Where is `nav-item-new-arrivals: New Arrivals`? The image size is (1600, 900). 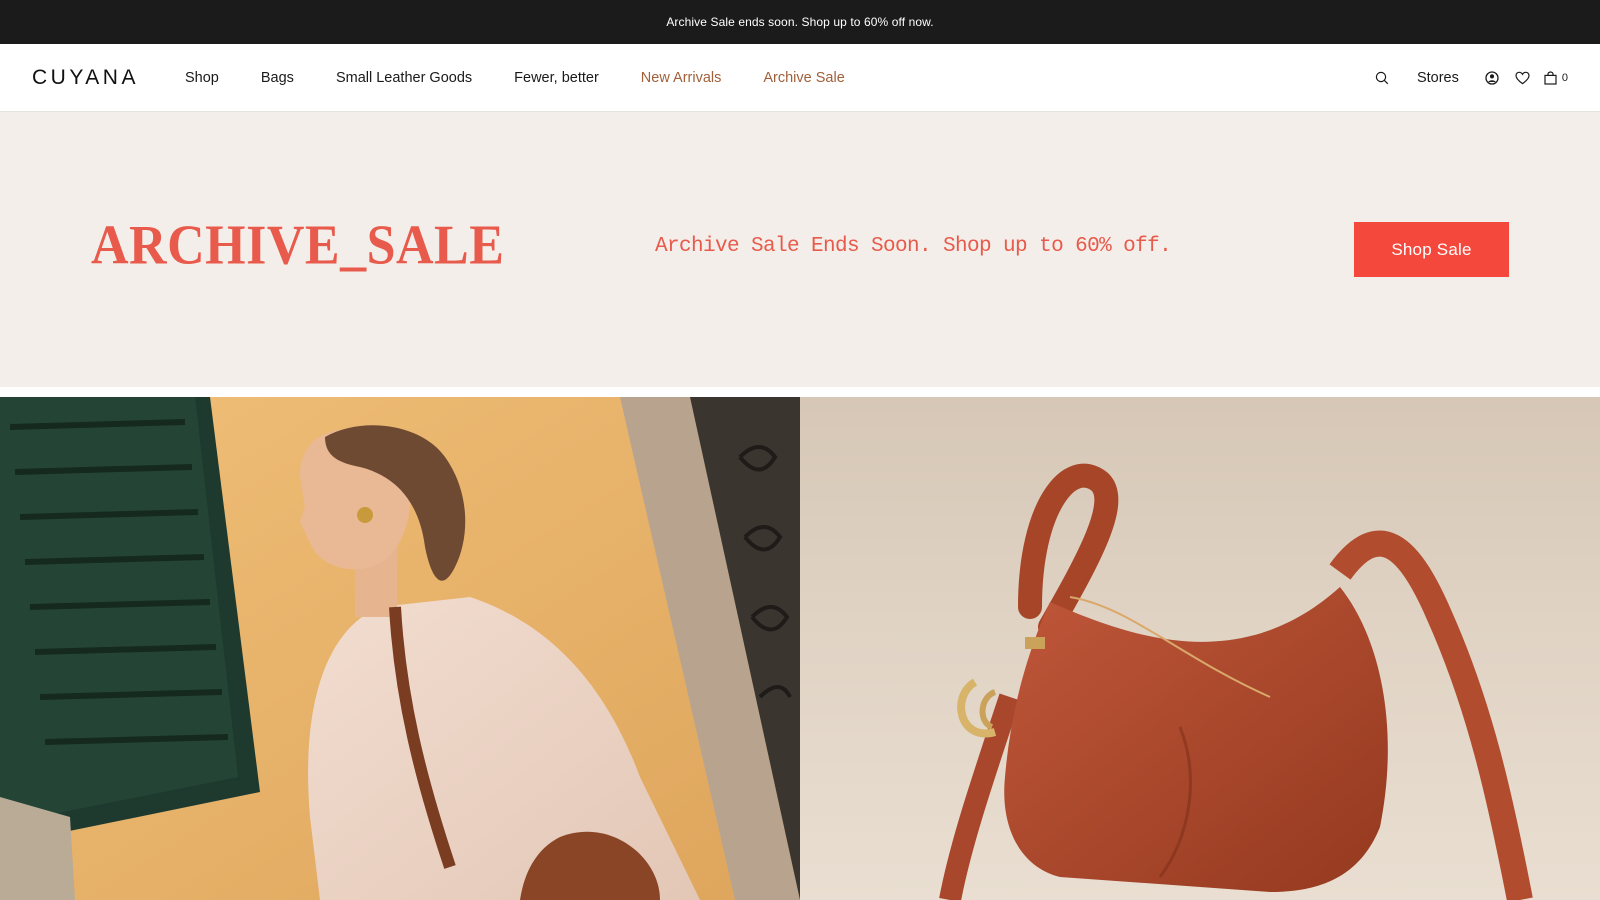
nav-item-new-arrivals: New Arrivals is located at coordinates (681, 78).